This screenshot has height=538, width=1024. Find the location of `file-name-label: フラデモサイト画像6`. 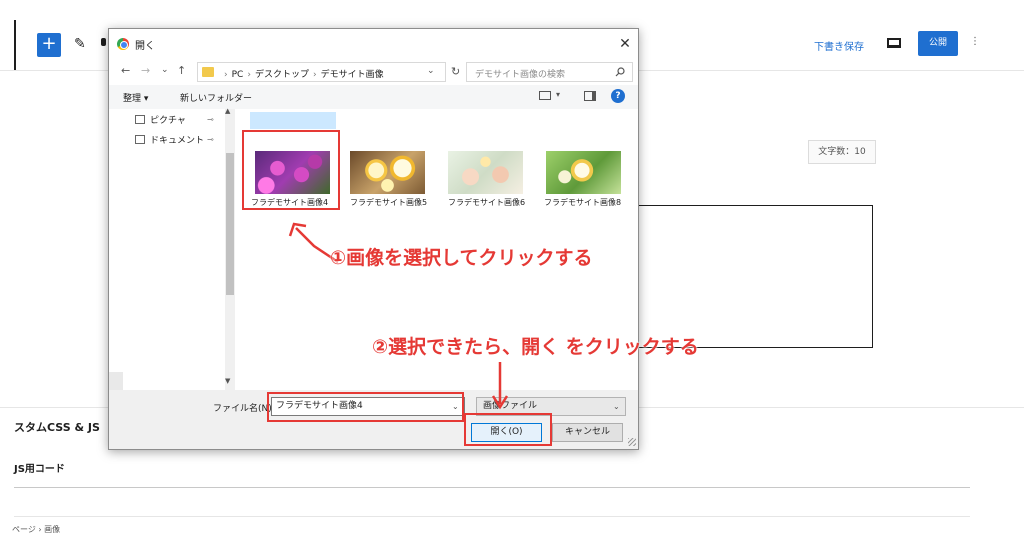

file-name-label: フラデモサイト画像6 is located at coordinates (486, 202).